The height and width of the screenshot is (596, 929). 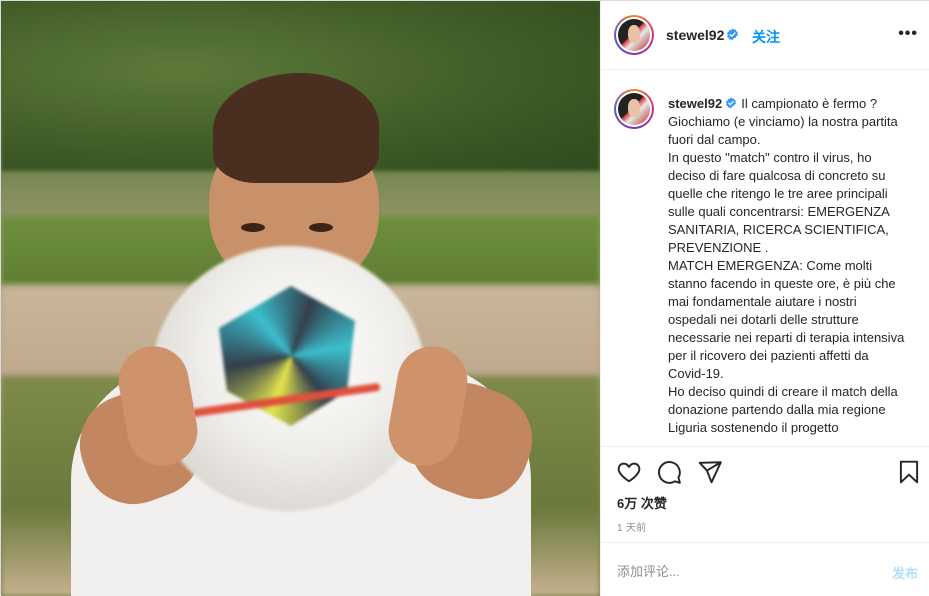 What do you see at coordinates (253, 227) in the screenshot?
I see `photo-player-eye-left` at bounding box center [253, 227].